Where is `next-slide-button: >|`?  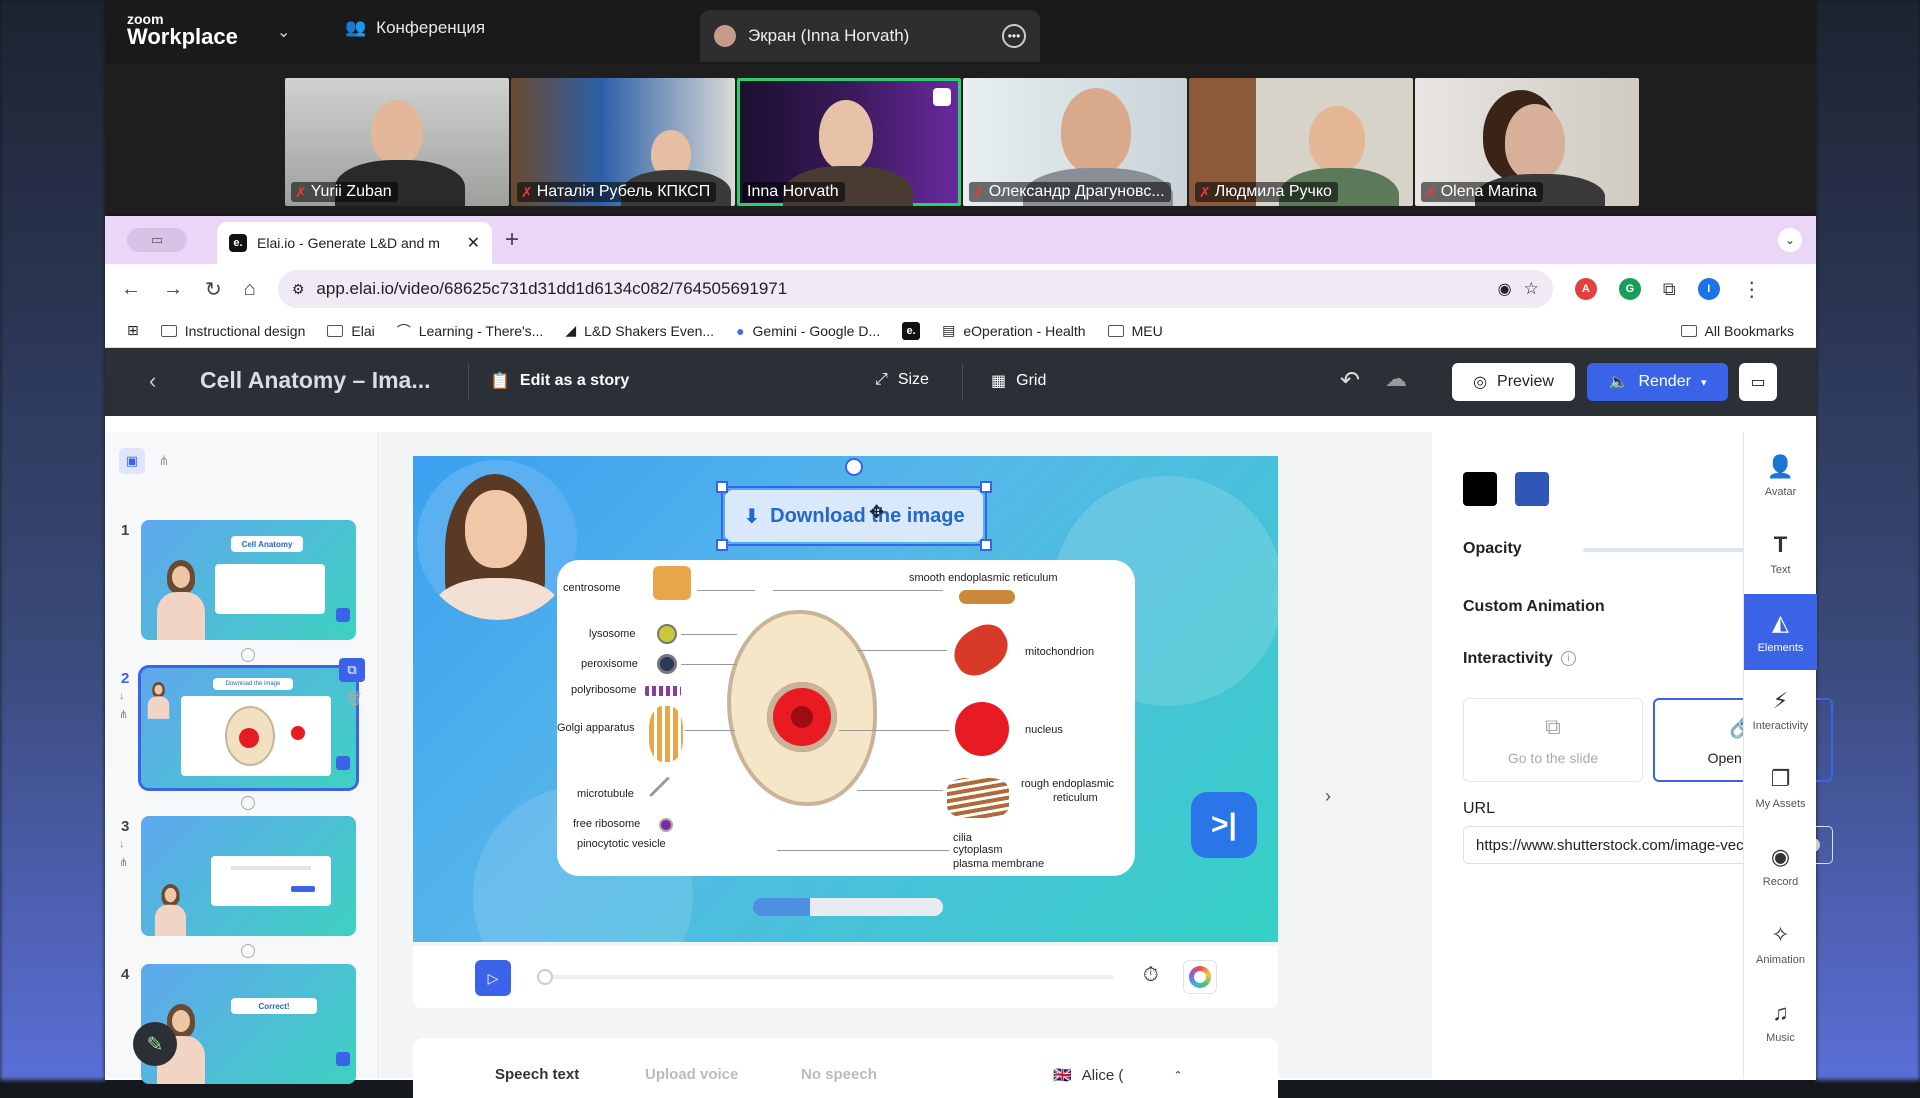 next-slide-button: >| is located at coordinates (1224, 825).